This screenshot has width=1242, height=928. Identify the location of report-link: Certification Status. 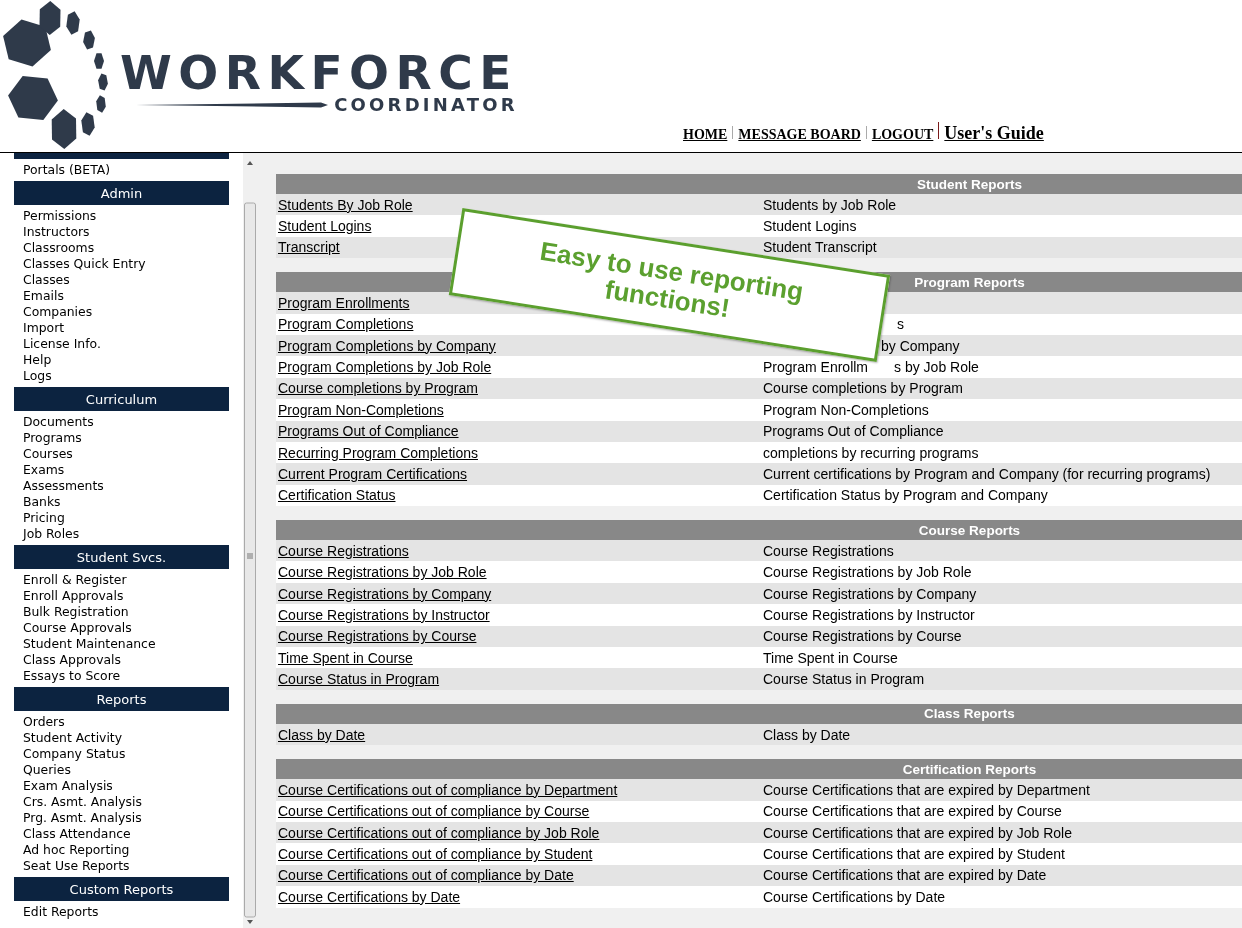
(337, 495).